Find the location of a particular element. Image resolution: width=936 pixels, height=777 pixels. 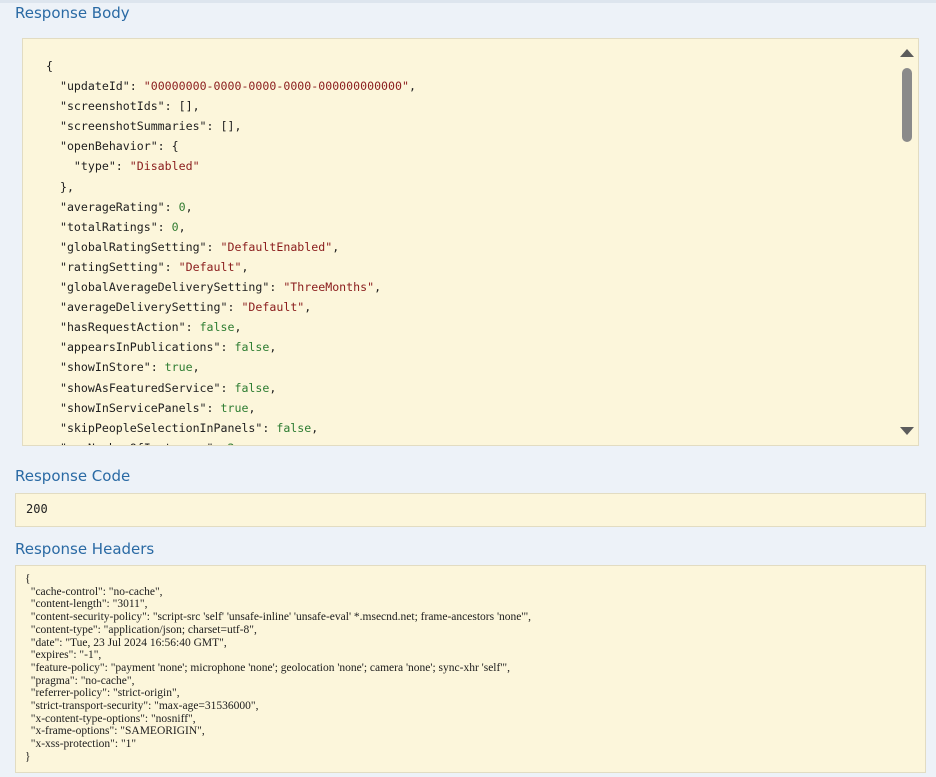

code-token: "00000000-0000-0000-0000-000000000000" is located at coordinates (276, 86).